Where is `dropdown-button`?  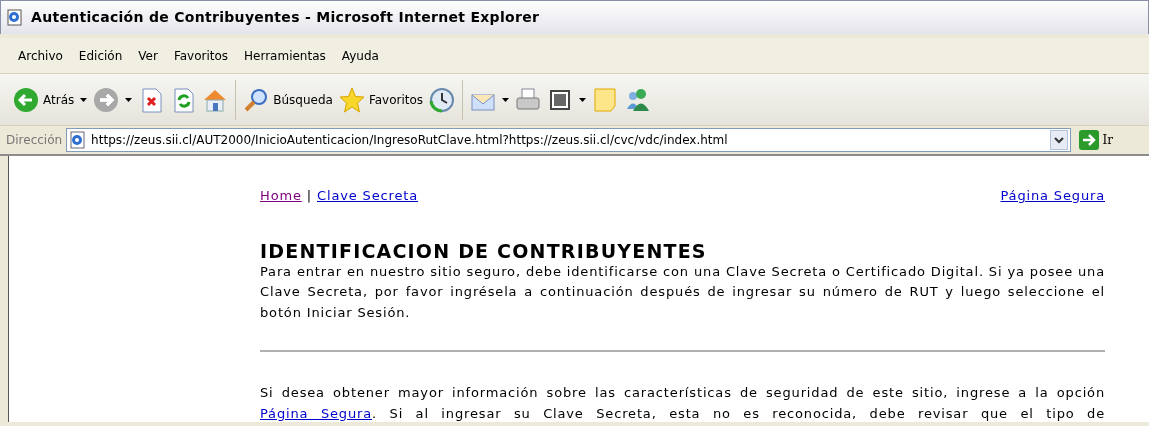
dropdown-button is located at coordinates (1058, 140).